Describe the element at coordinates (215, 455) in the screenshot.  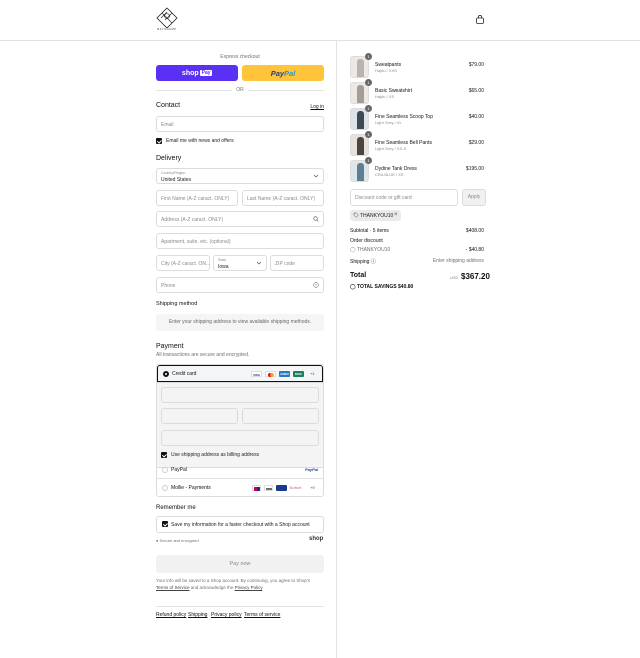
I see `billing-label: Use shipping address as billing address` at that location.